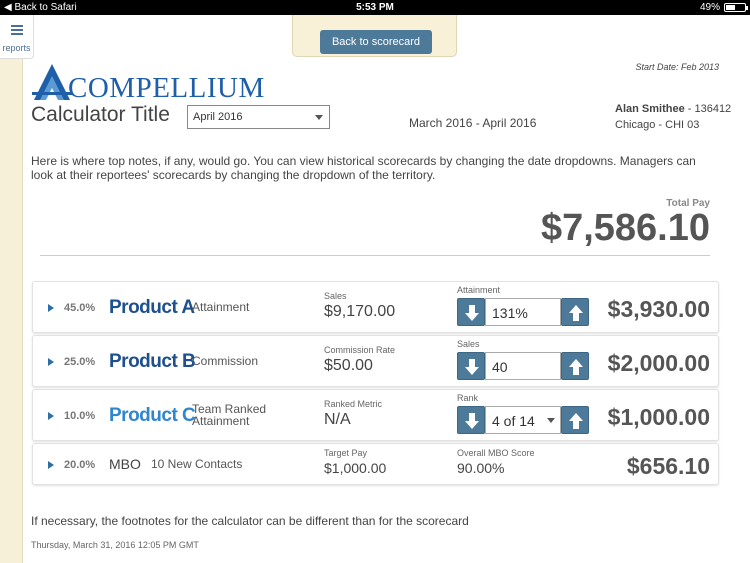 The width and height of the screenshot is (750, 563). Describe the element at coordinates (225, 361) in the screenshot. I see `row-type: Commission` at that location.